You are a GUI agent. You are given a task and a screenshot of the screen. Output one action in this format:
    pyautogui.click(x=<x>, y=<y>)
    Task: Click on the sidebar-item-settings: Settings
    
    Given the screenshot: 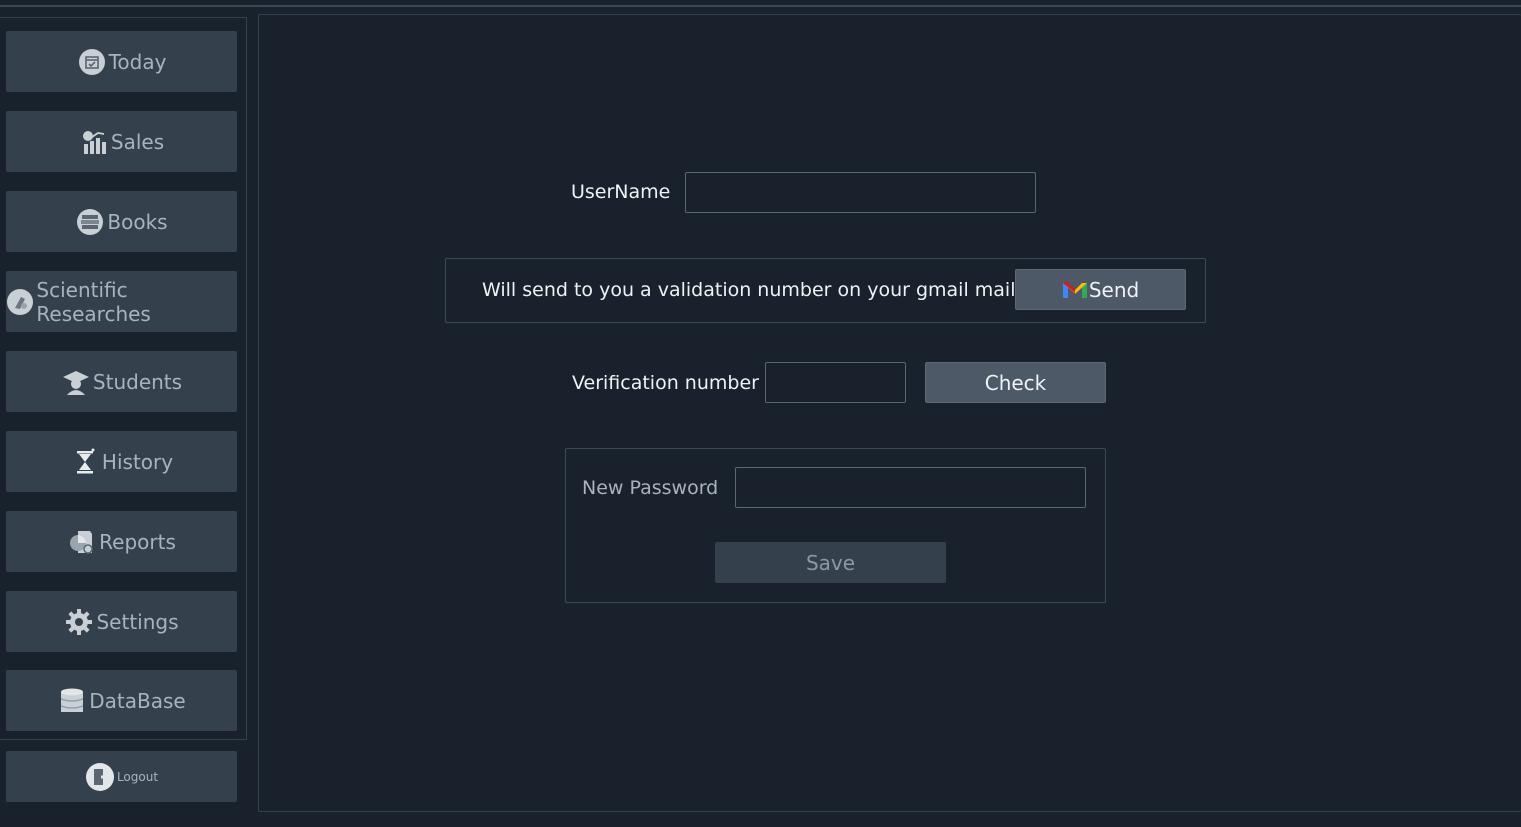 What is the action you would take?
    pyautogui.click(x=121, y=621)
    